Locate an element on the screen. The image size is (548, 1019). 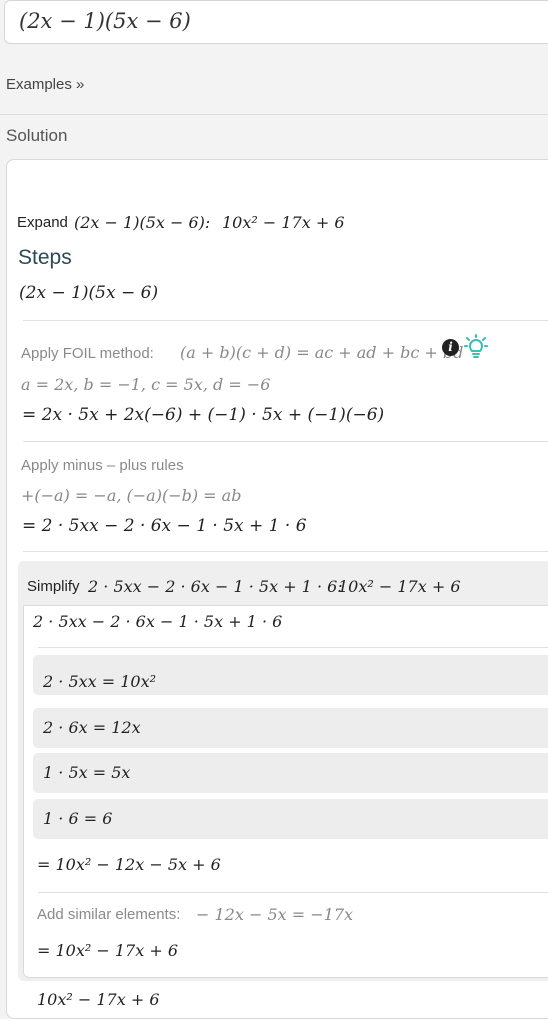
lightbulb-icon is located at coordinates (476, 347).